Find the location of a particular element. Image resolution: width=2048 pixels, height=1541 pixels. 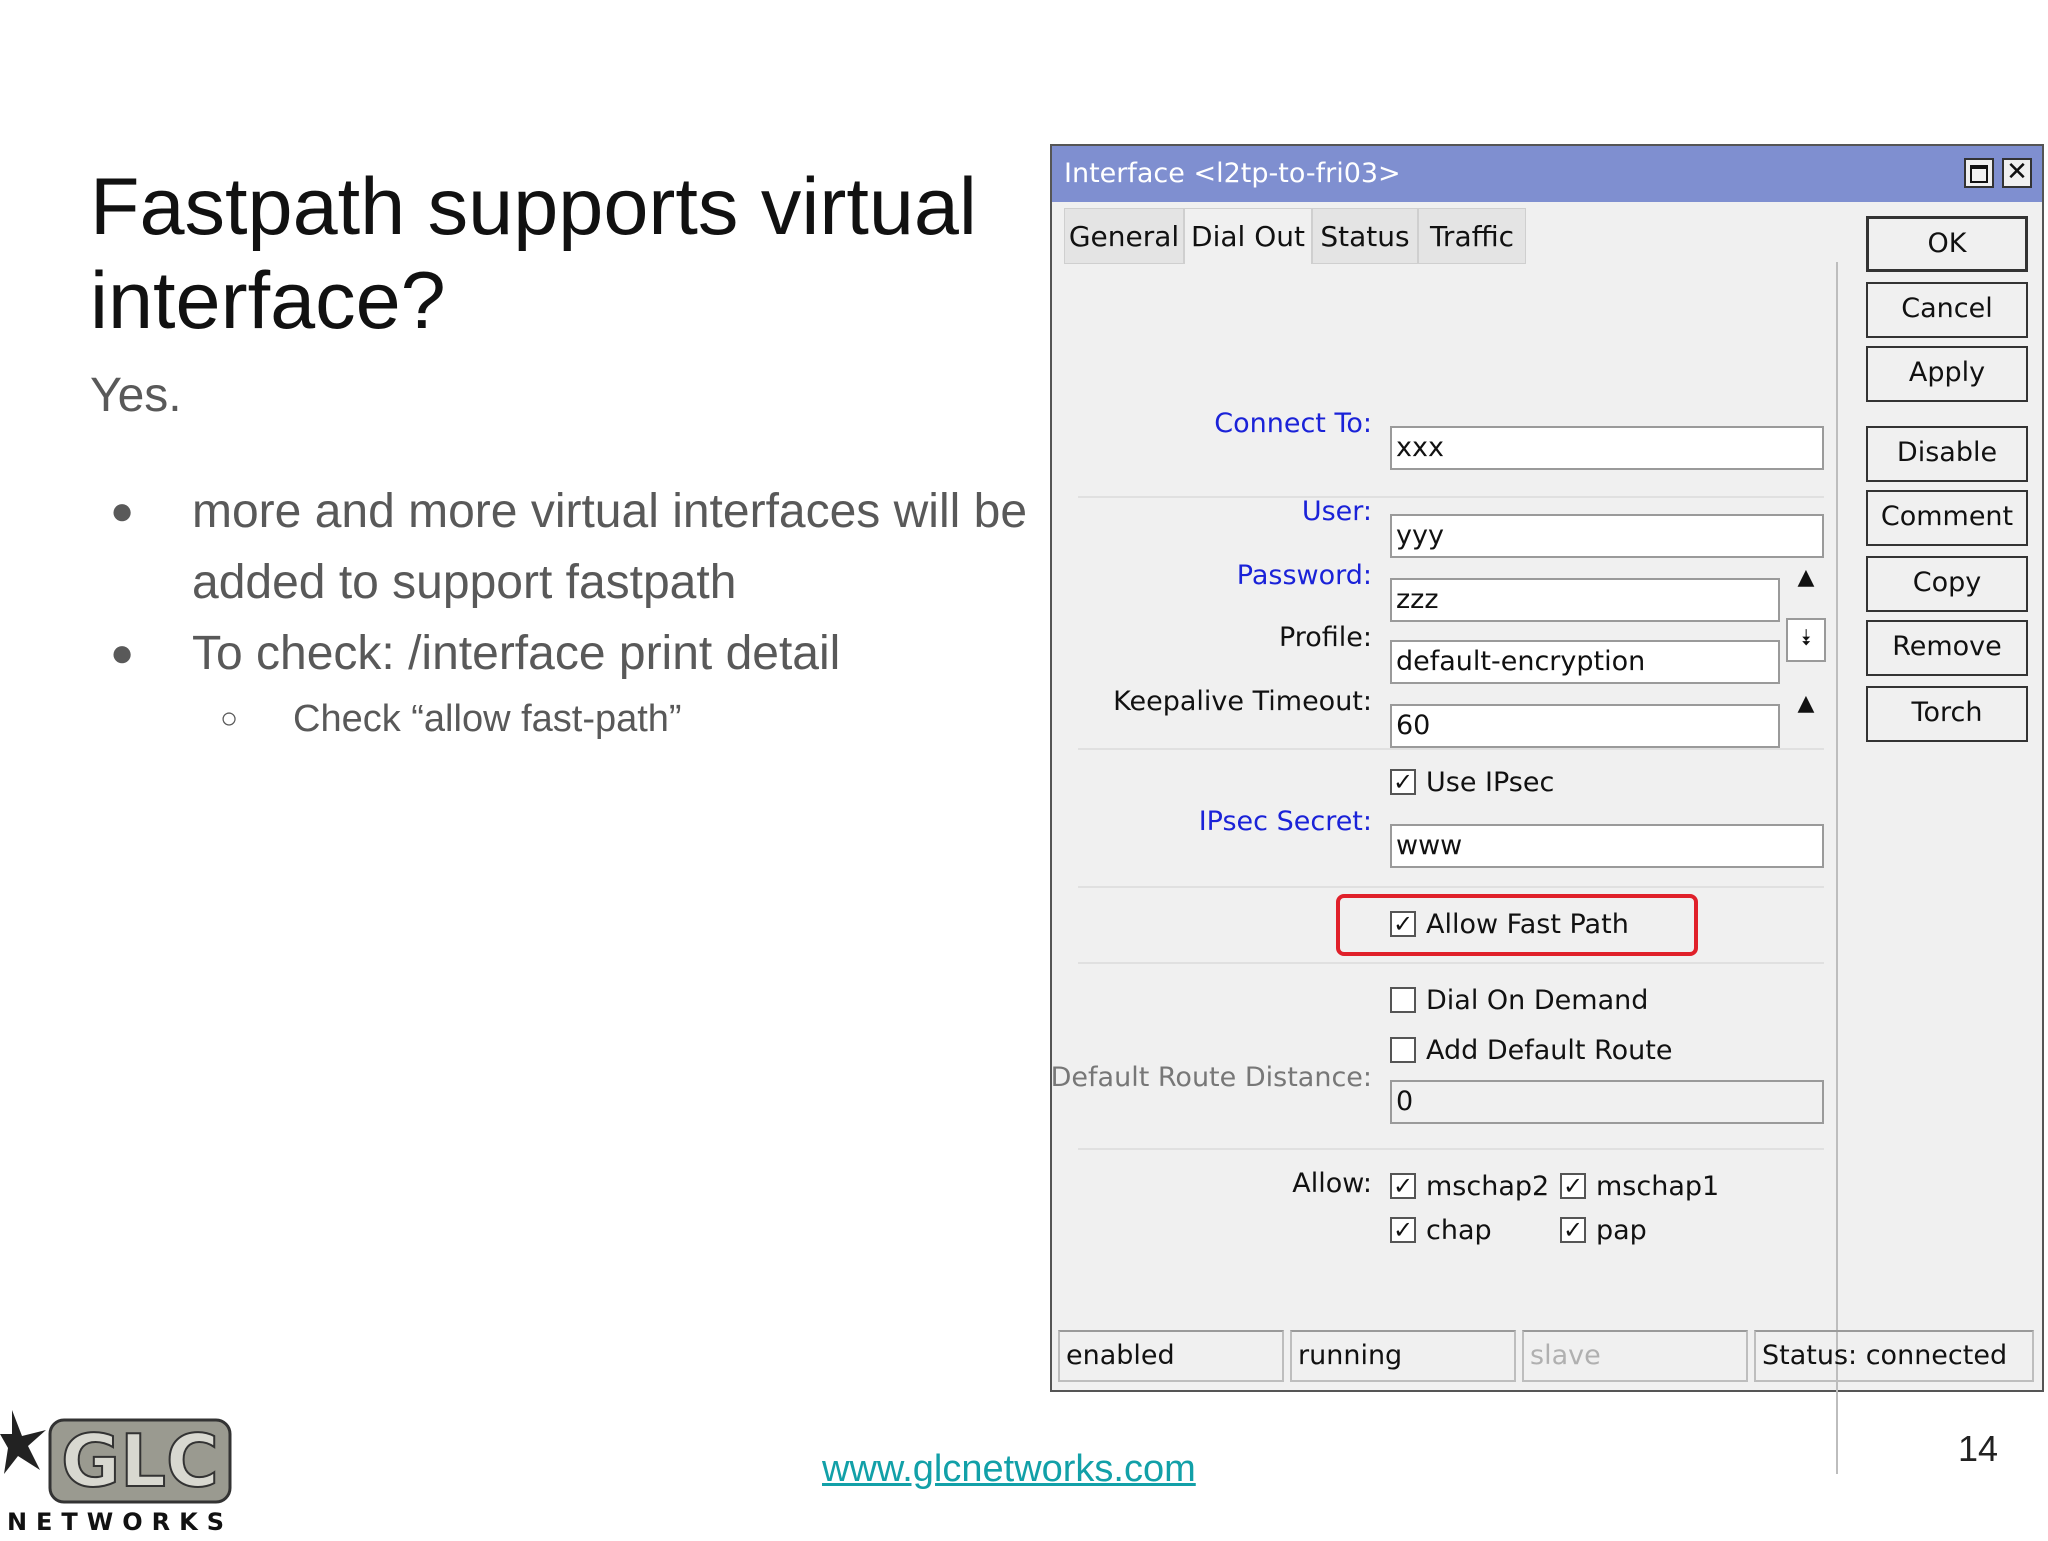

allow-fast-path-label: Allow Fast Path is located at coordinates (1527, 924).